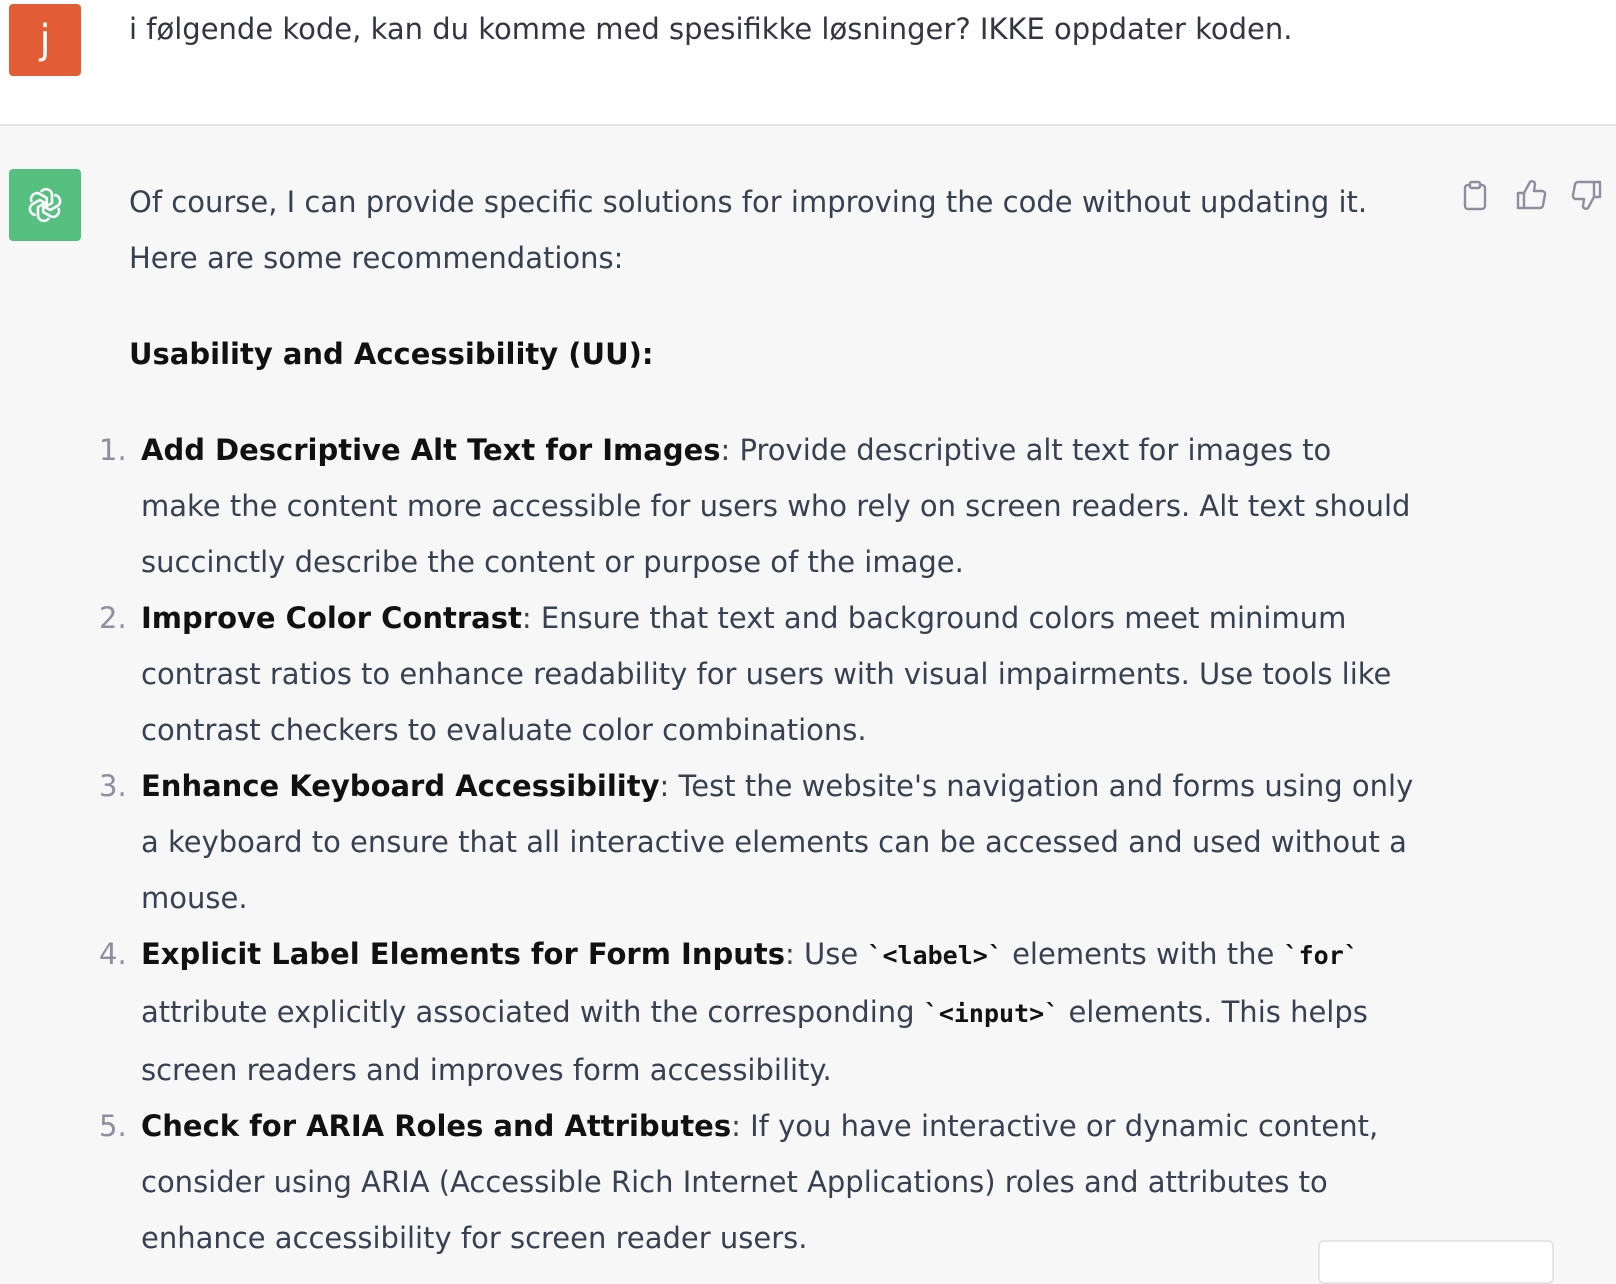 Image resolution: width=1616 pixels, height=1284 pixels. Describe the element at coordinates (935, 955) in the screenshot. I see `inline-code: `<label>`` at that location.